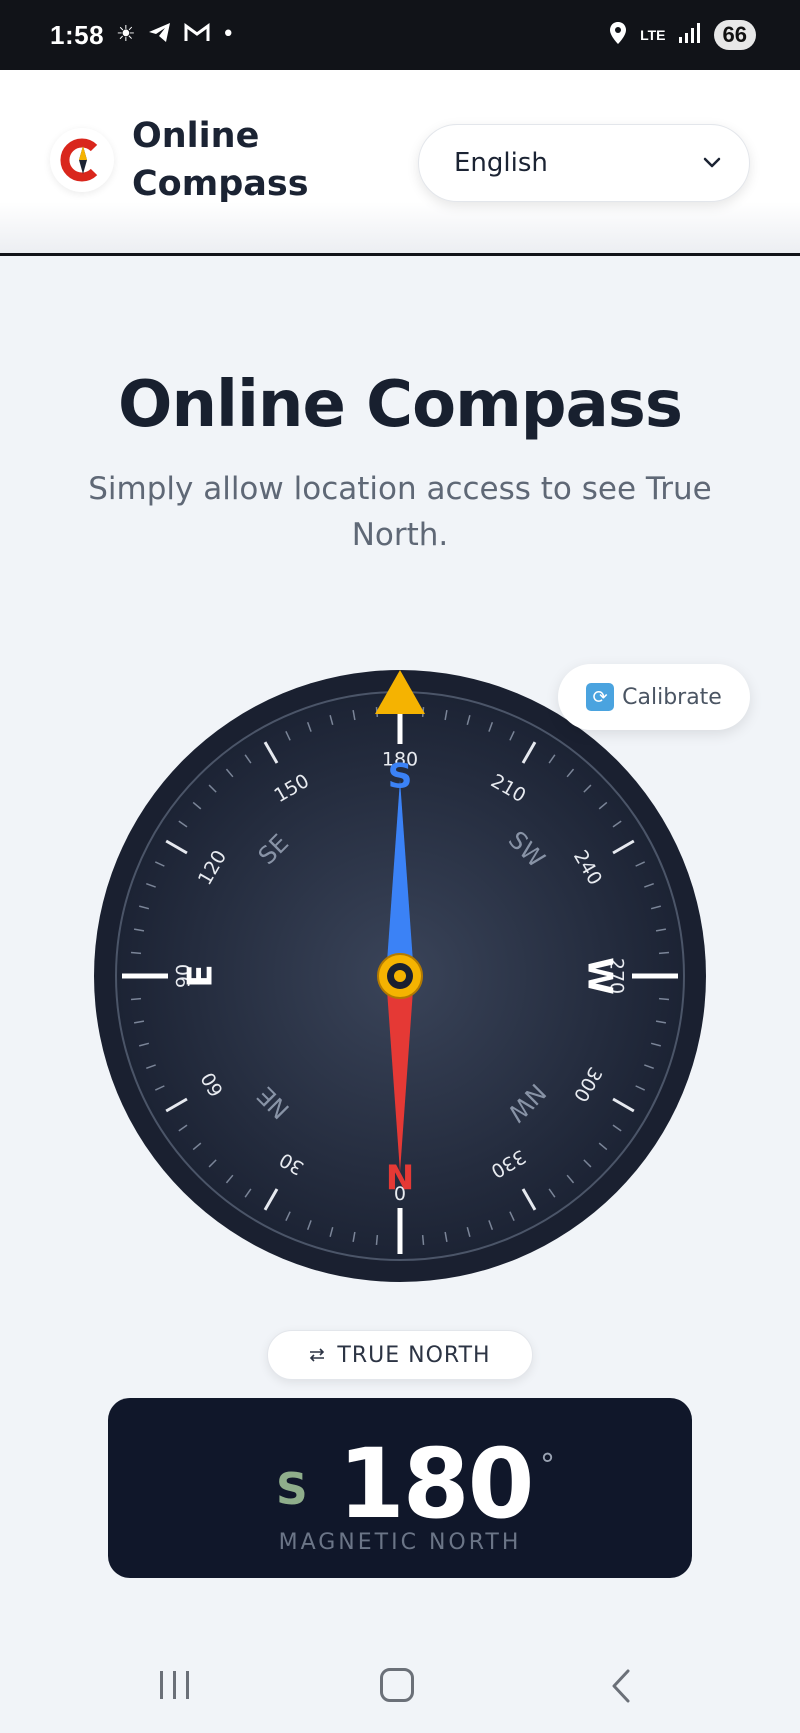 Image resolution: width=800 pixels, height=1733 pixels. Describe the element at coordinates (712, 163) in the screenshot. I see `chevron-down-icon` at that location.